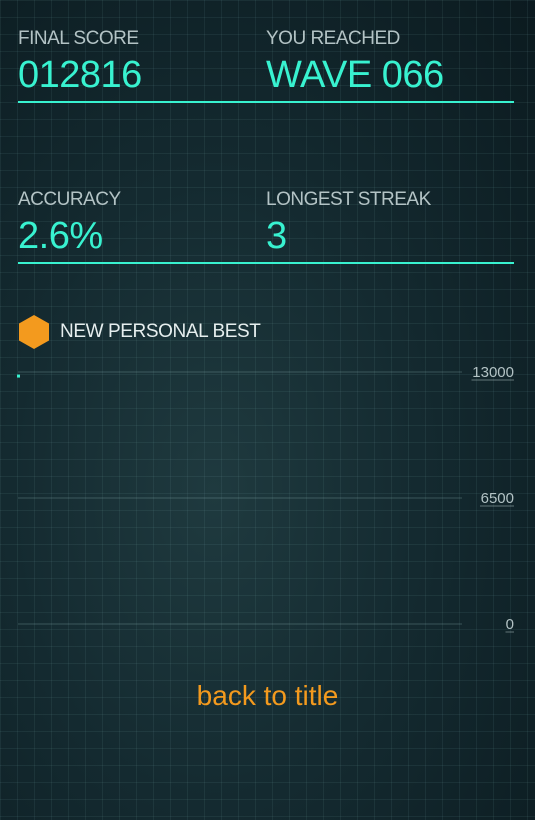 The height and width of the screenshot is (820, 535). I want to click on back-to-title-button: back to title, so click(267, 696).